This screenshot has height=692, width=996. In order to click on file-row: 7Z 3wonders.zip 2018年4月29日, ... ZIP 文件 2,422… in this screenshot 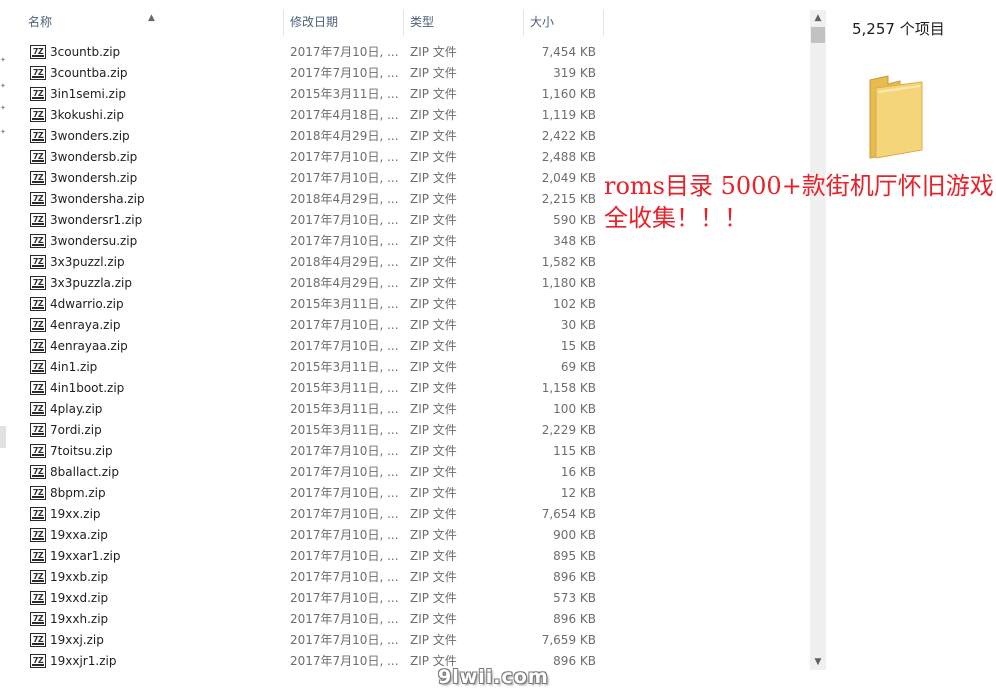, I will do `click(410, 136)`.